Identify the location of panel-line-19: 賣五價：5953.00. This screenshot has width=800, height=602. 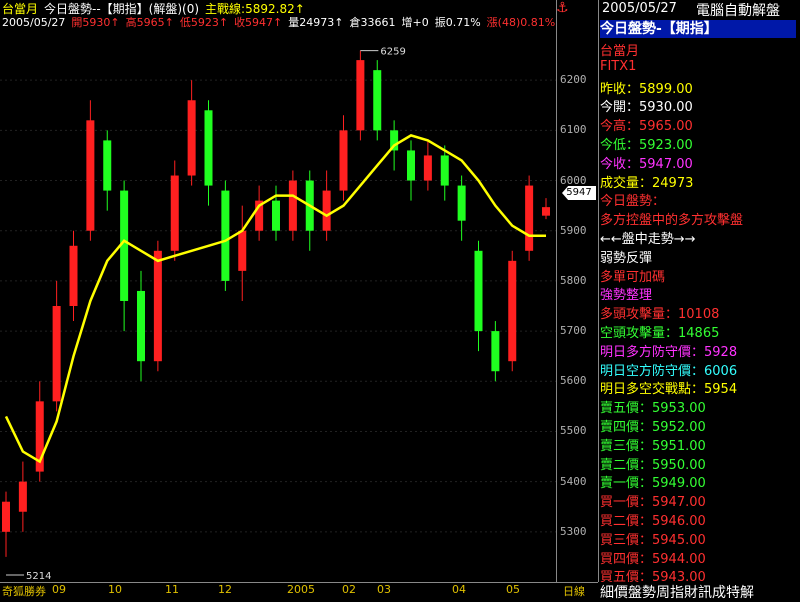
(653, 409).